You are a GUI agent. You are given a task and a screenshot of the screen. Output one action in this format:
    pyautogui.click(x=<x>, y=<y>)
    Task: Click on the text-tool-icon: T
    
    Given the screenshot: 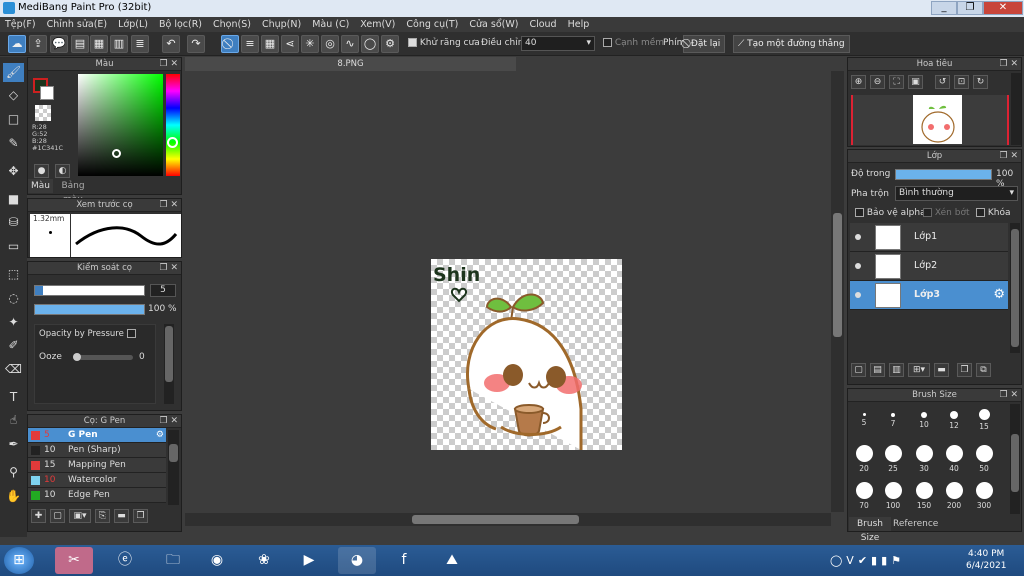 What is the action you would take?
    pyautogui.click(x=13, y=397)
    